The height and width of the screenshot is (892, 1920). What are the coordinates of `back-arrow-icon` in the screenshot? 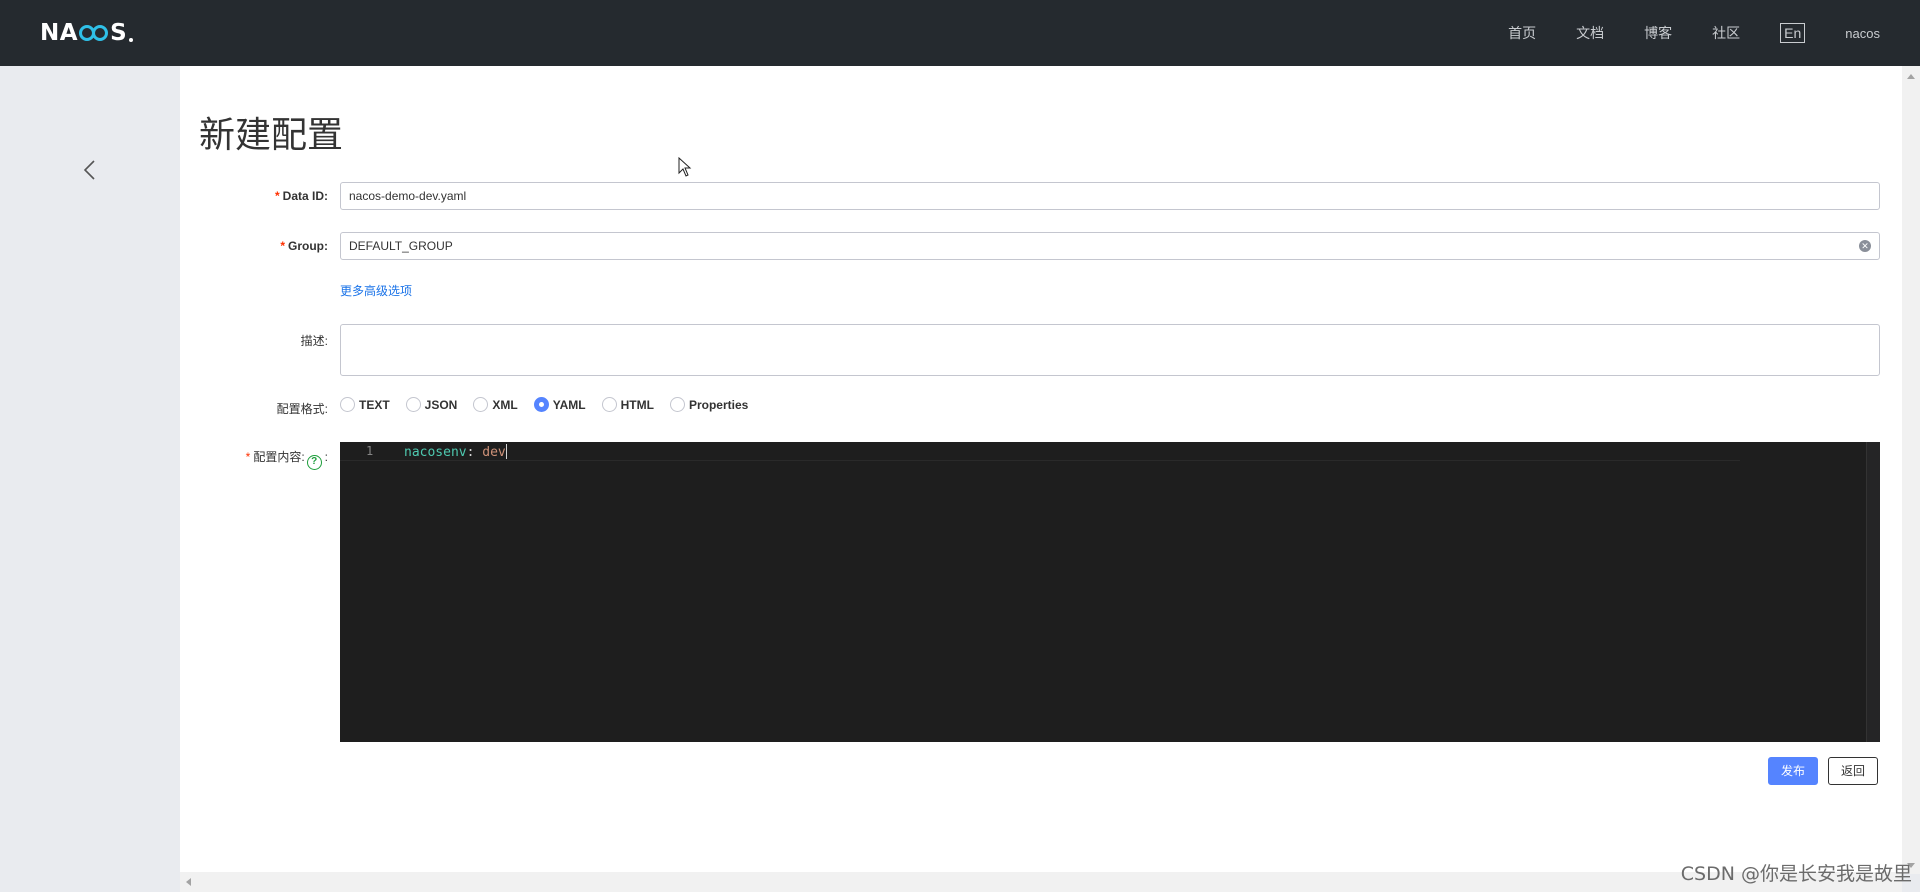 It's located at (90, 170).